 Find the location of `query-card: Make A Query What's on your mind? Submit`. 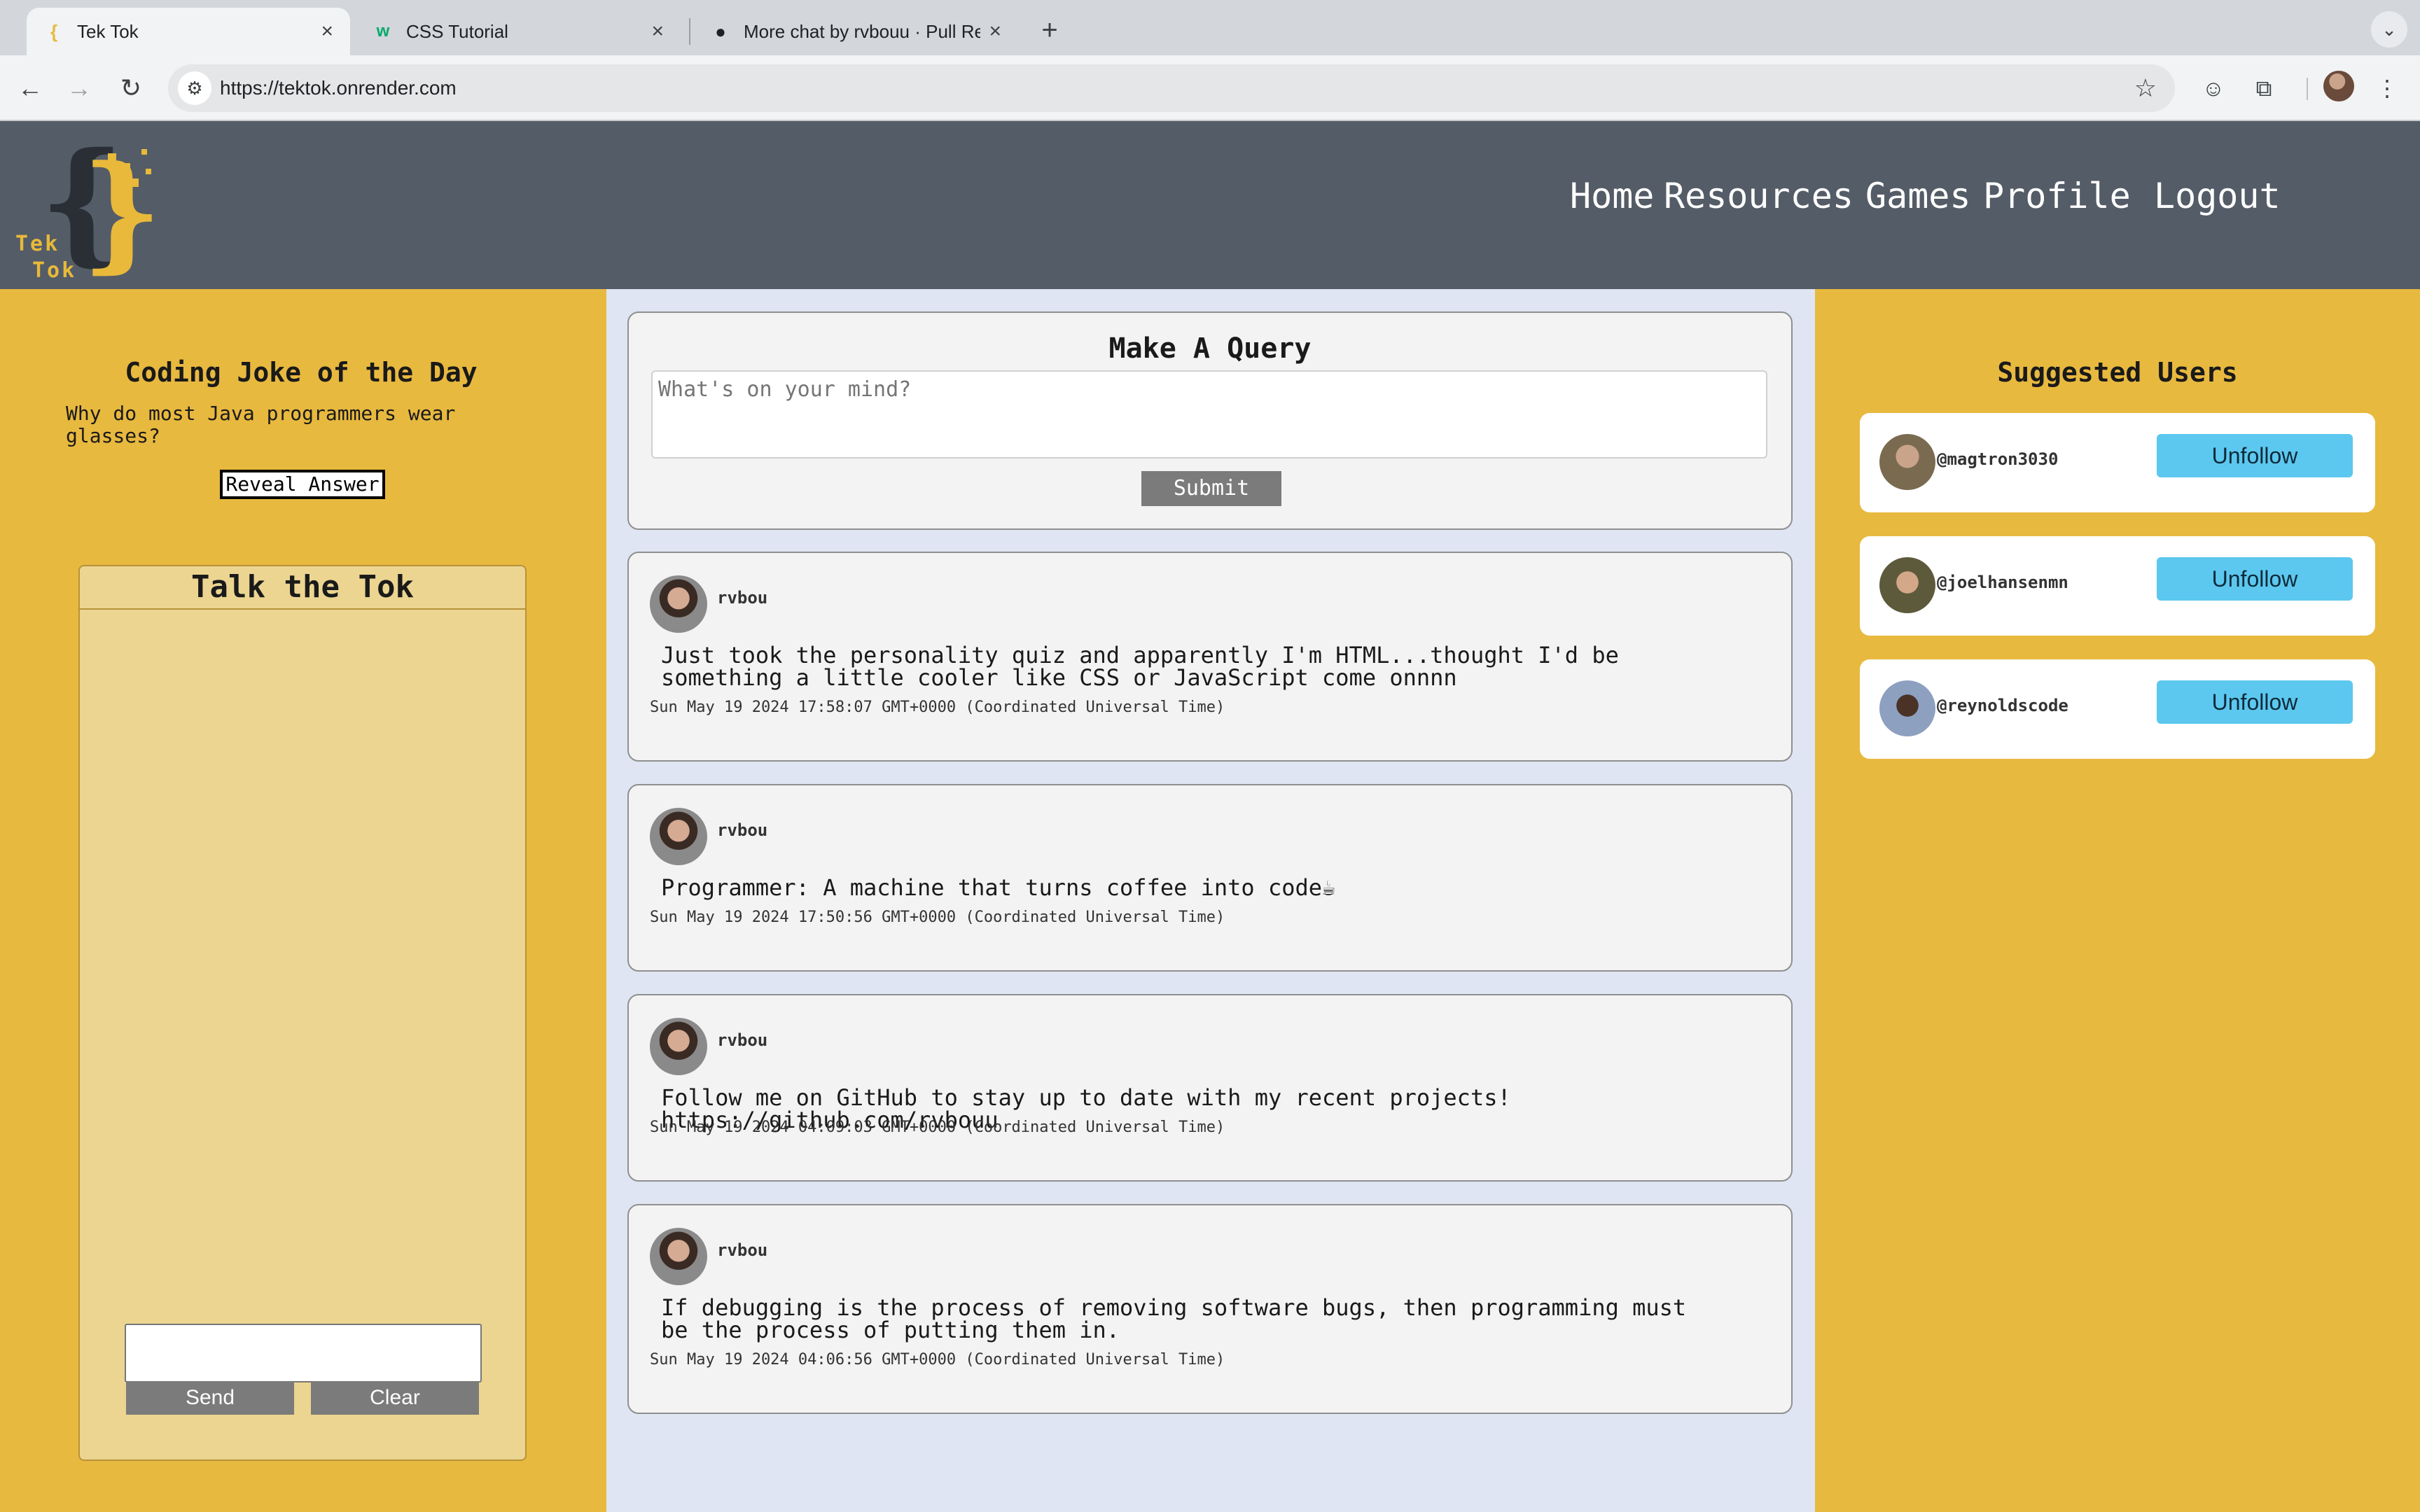

query-card: Make A Query What's on your mind? Submit is located at coordinates (1210, 421).